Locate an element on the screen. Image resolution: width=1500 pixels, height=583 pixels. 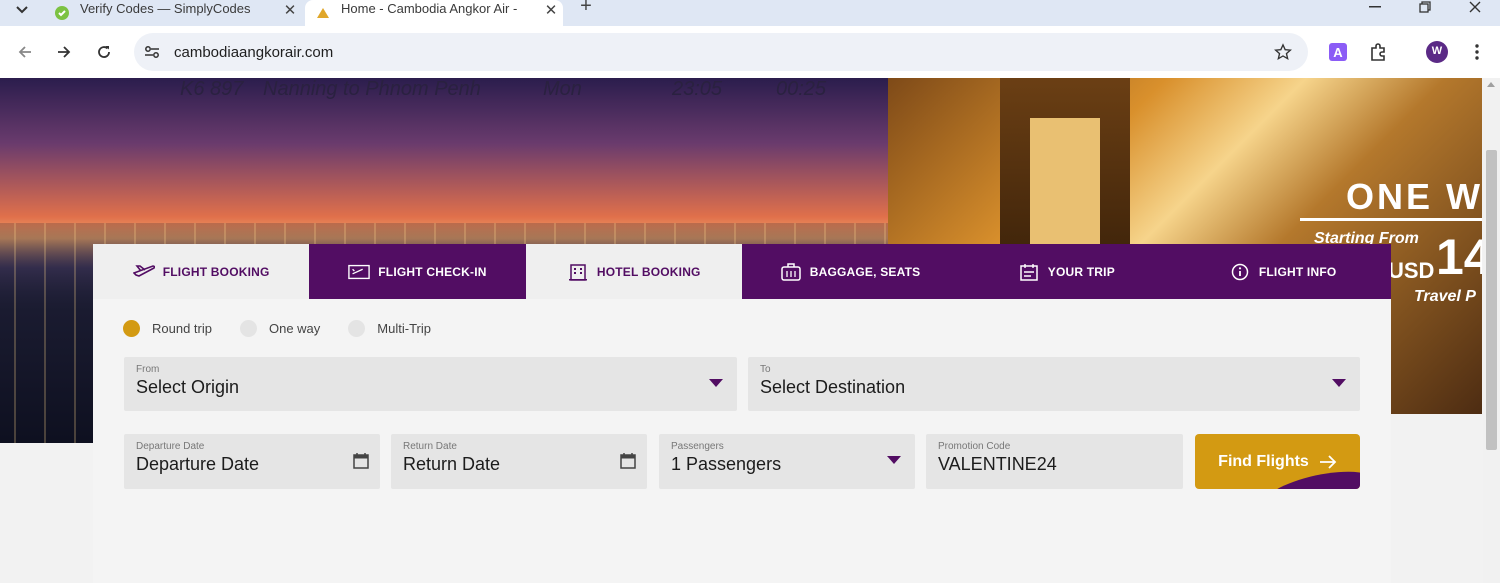
minimize-icon is located at coordinates (1375, 7).